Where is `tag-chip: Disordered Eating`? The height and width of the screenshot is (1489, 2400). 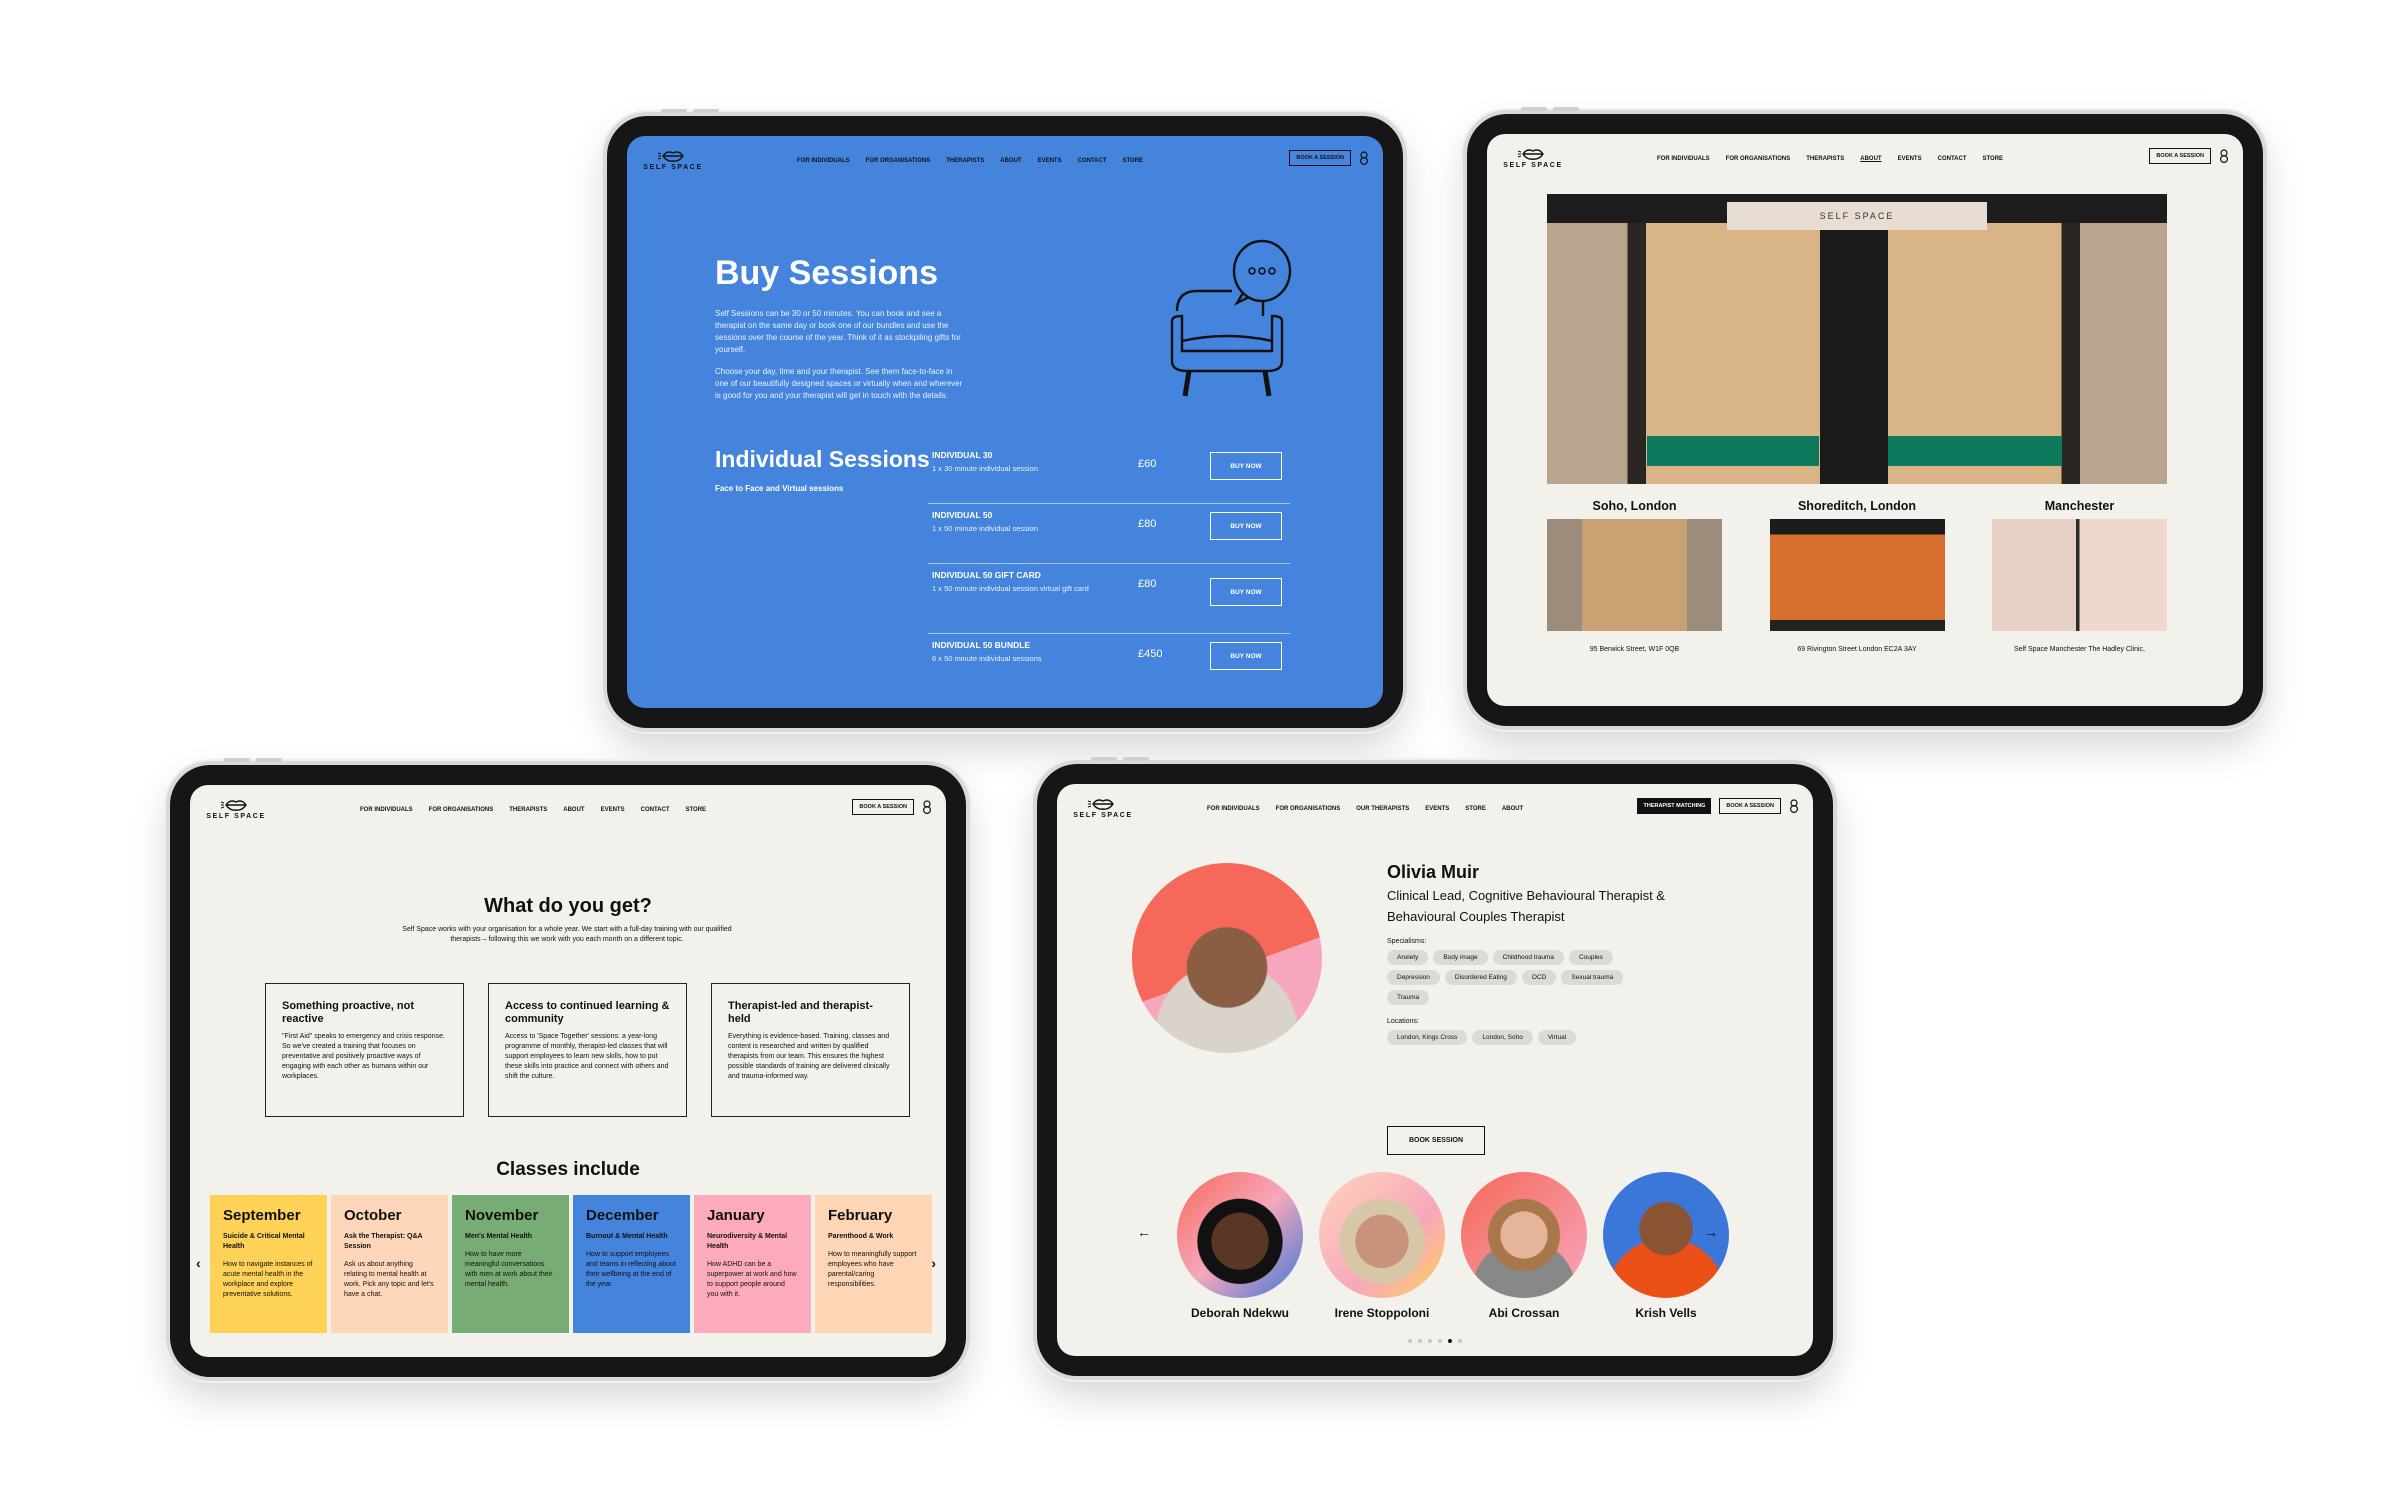
tag-chip: Disordered Eating is located at coordinates (1480, 977).